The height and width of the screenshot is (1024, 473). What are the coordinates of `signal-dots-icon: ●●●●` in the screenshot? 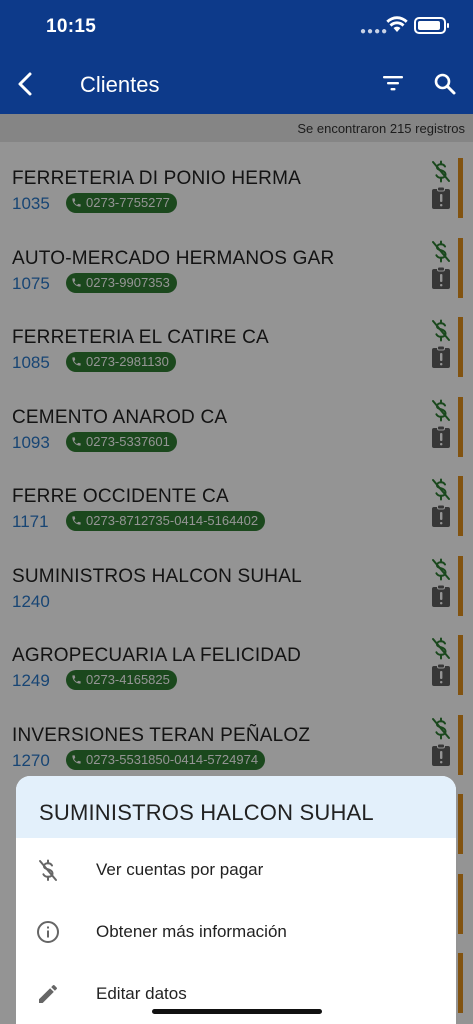 It's located at (374, 31).